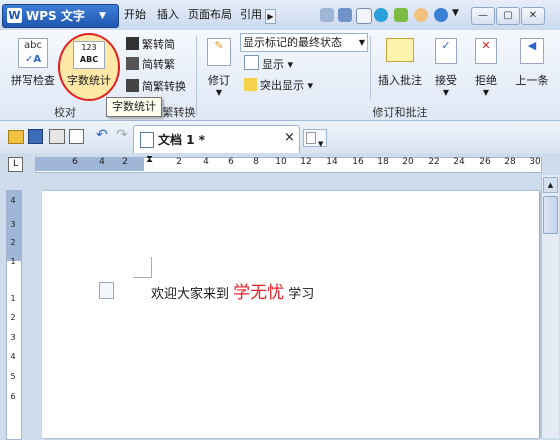 This screenshot has height=440, width=560. What do you see at coordinates (190, 294) in the screenshot?
I see `text-before: 欢迎大家来到` at bounding box center [190, 294].